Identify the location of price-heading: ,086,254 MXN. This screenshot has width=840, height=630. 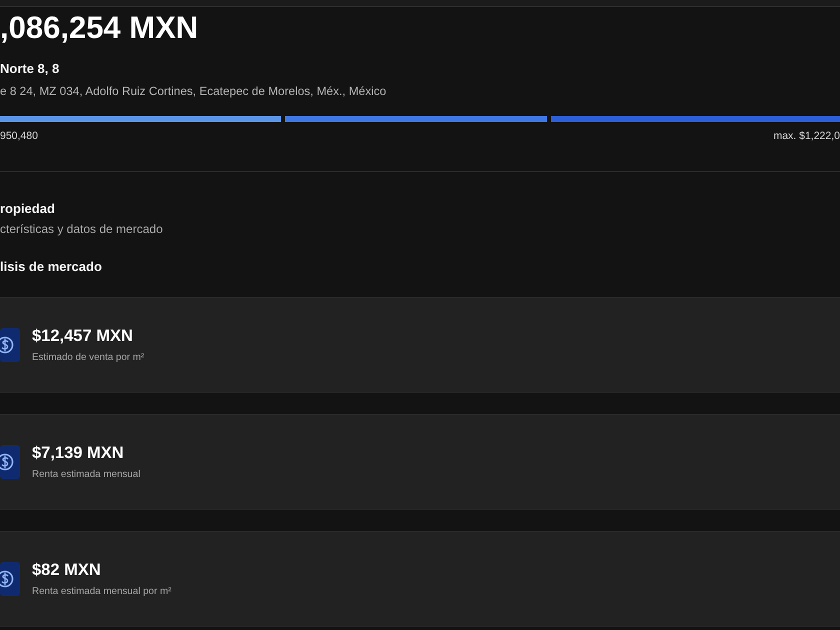
(99, 28).